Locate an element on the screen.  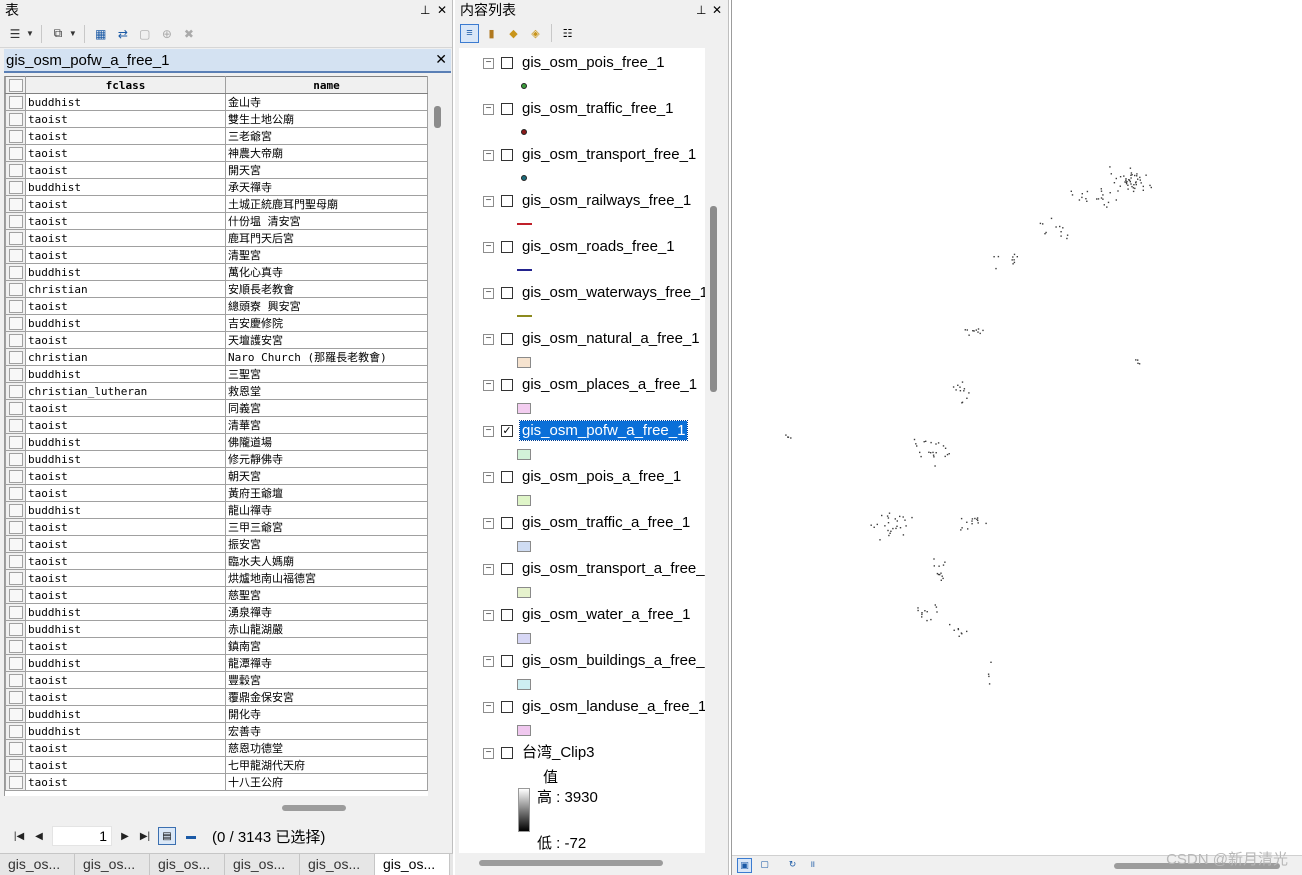
layout-view-icon: ▢ is located at coordinates (764, 865).